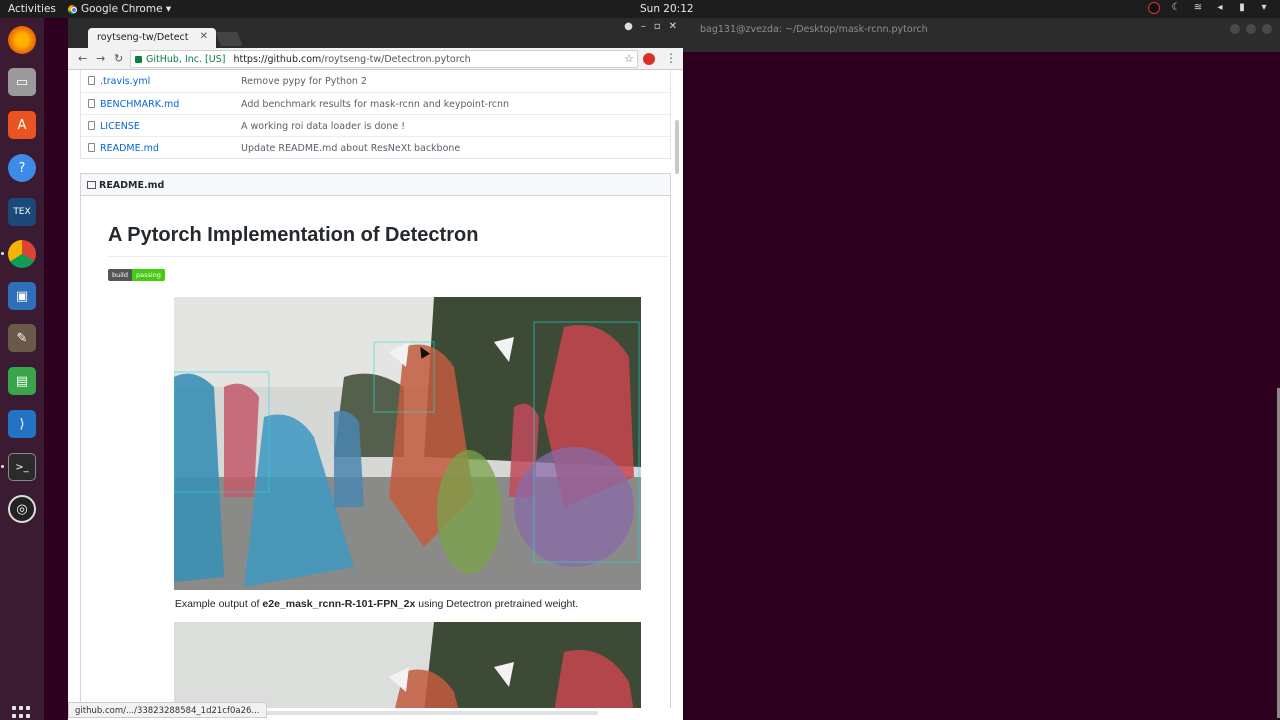 The image size is (1280, 720). I want to click on firefox-icon, so click(22, 40).